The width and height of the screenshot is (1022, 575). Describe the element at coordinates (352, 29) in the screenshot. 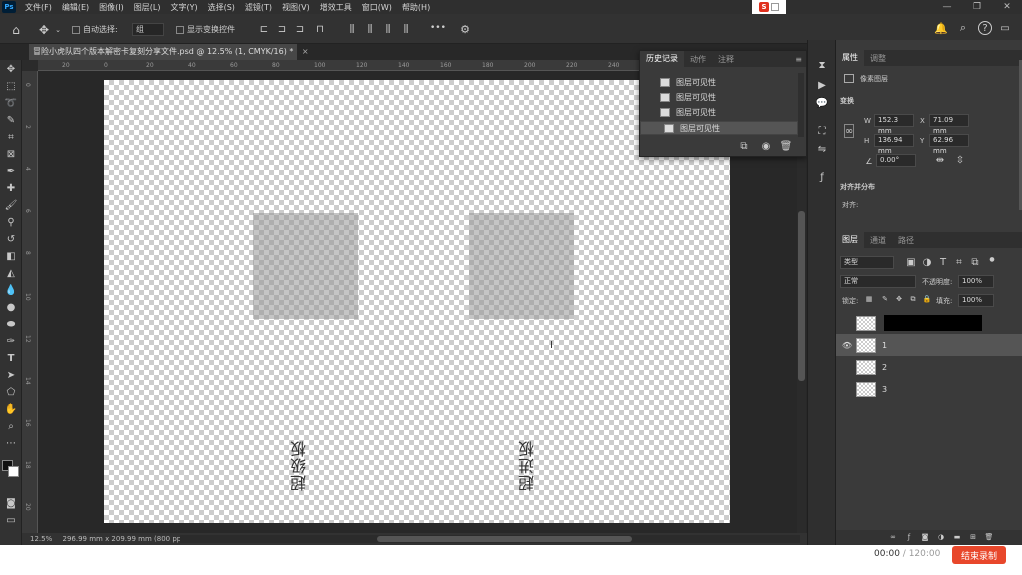

I see `distribute-top-icon: ⫼` at that location.